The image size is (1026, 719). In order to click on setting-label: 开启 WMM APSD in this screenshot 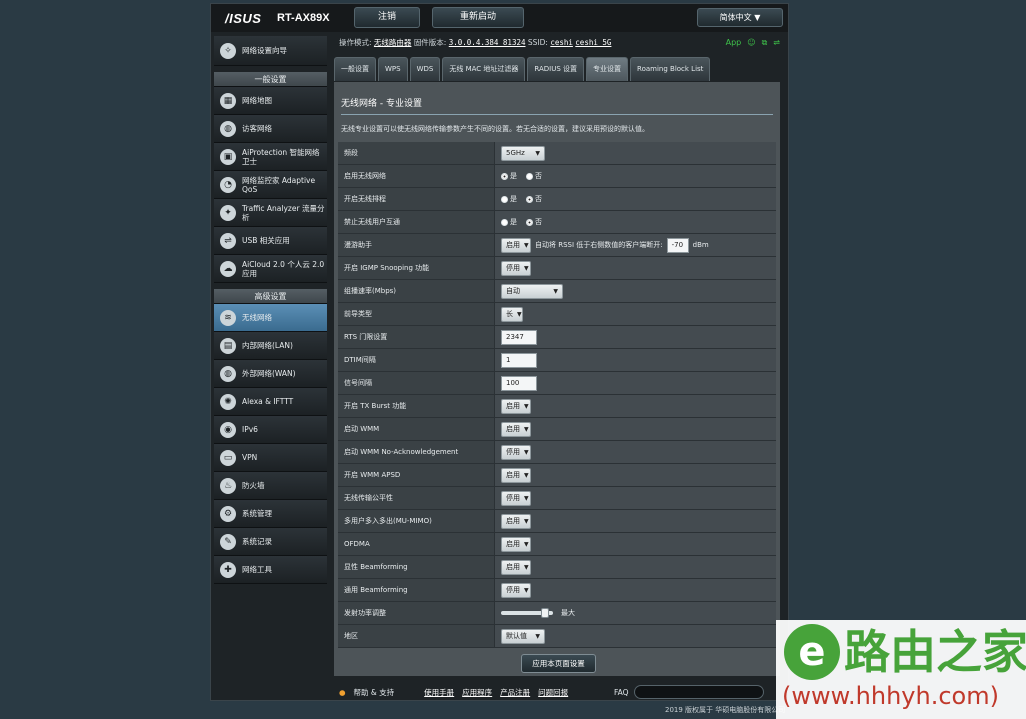, I will do `click(416, 475)`.